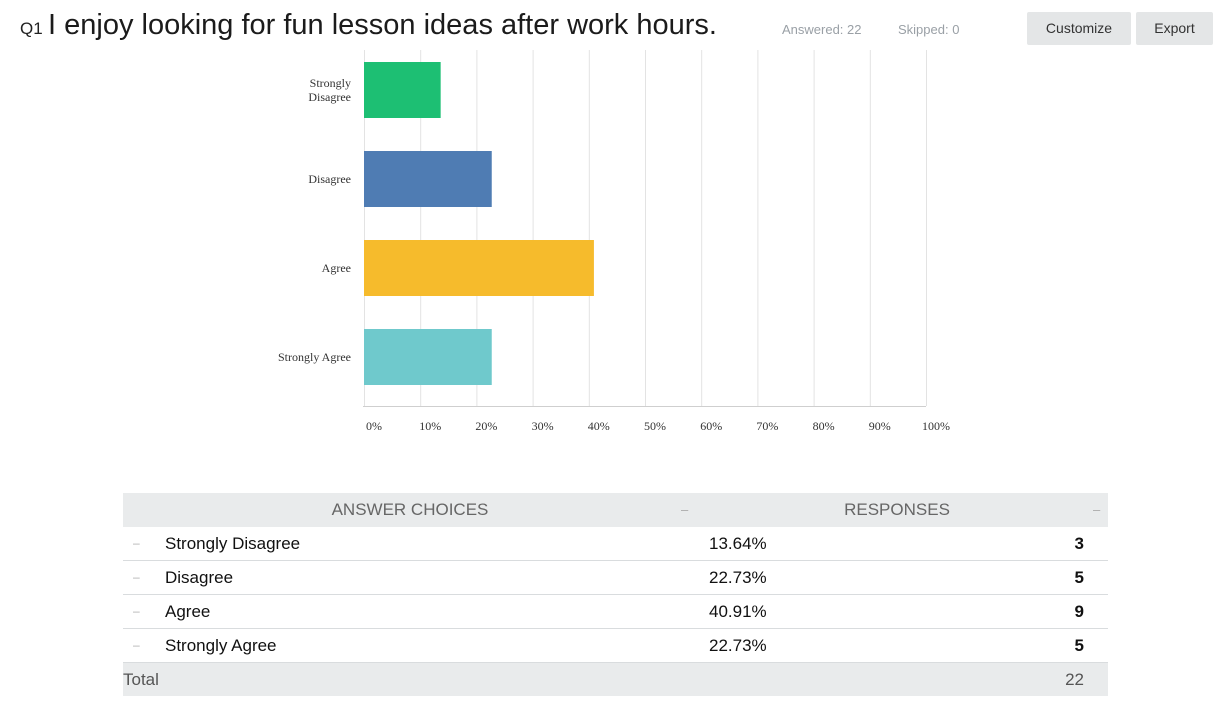 This screenshot has width=1225, height=728. Describe the element at coordinates (233, 543) in the screenshot. I see `row-choice: Strongly Disagree` at that location.